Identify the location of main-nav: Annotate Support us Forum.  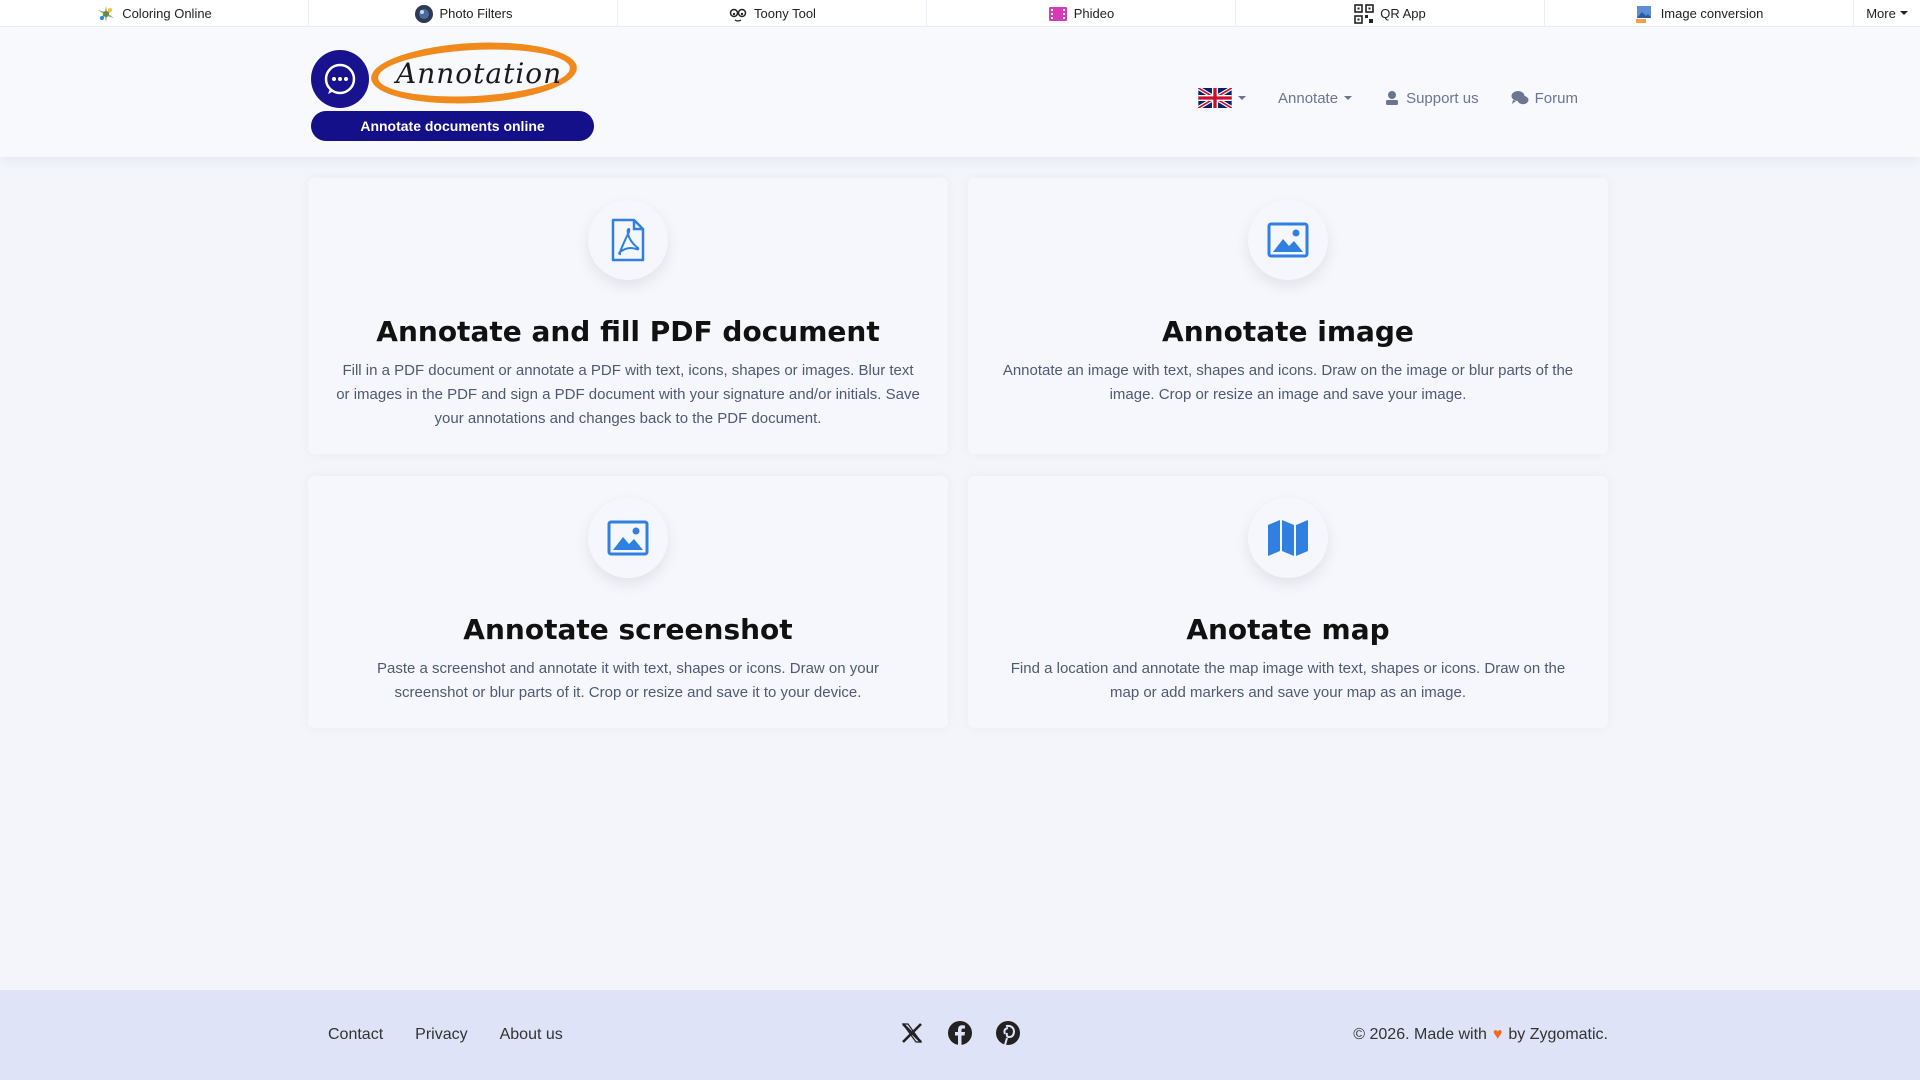
(1404, 98).